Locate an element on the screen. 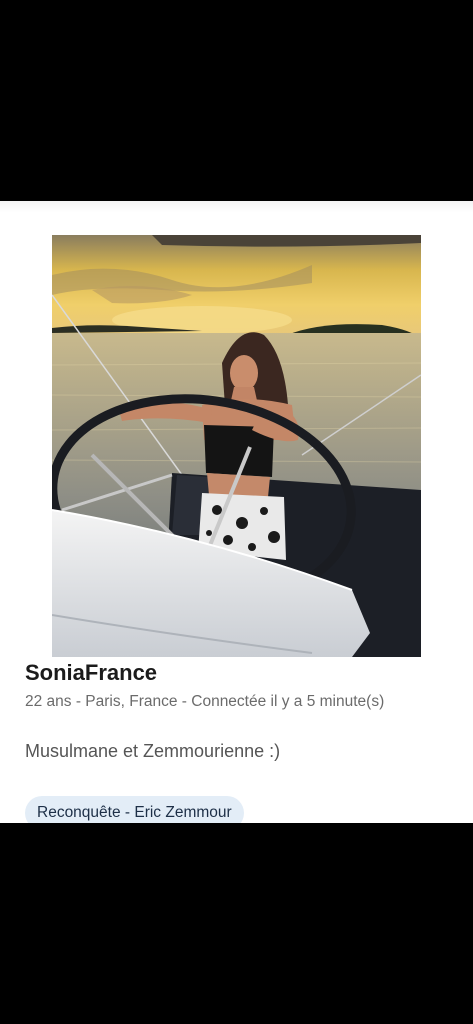 Image resolution: width=473 pixels, height=1024 pixels. profile-name: SoniaFrance is located at coordinates (91, 672).